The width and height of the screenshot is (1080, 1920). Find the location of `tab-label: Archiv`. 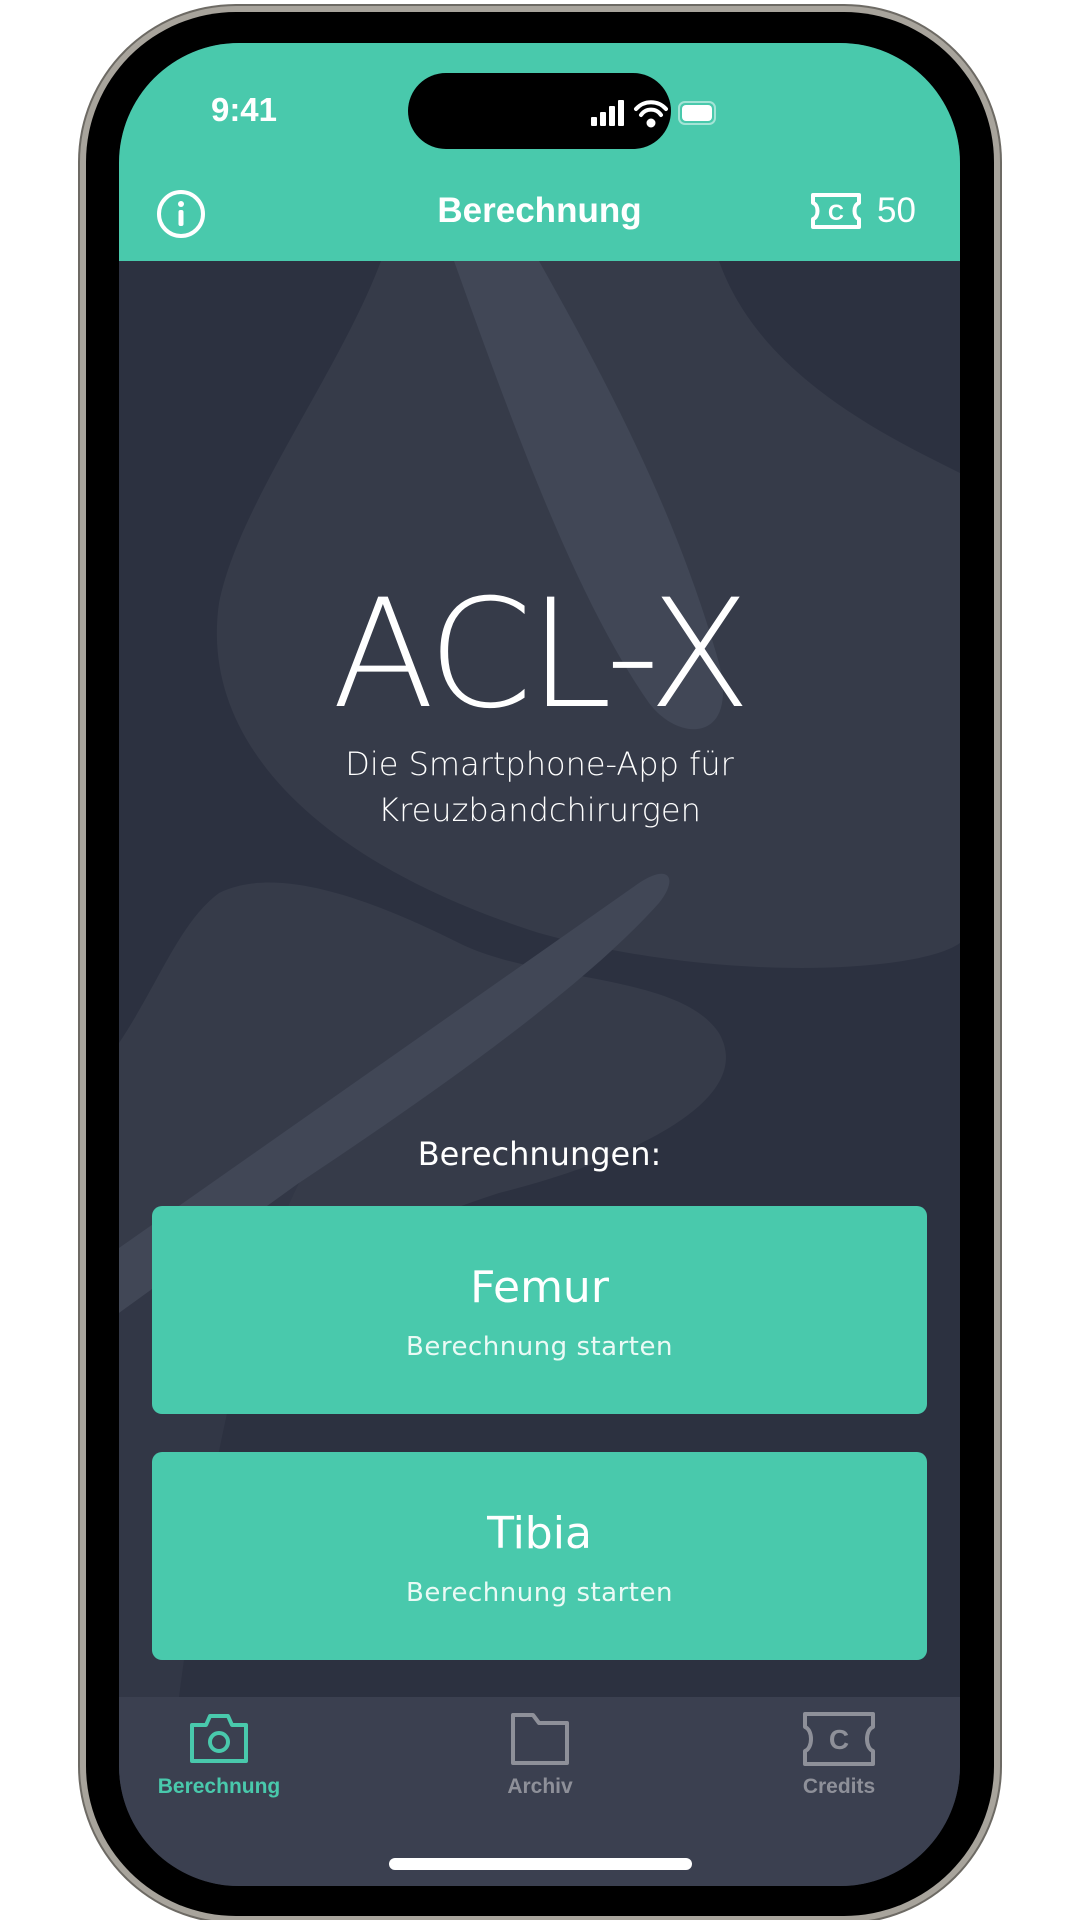

tab-label: Archiv is located at coordinates (540, 1786).